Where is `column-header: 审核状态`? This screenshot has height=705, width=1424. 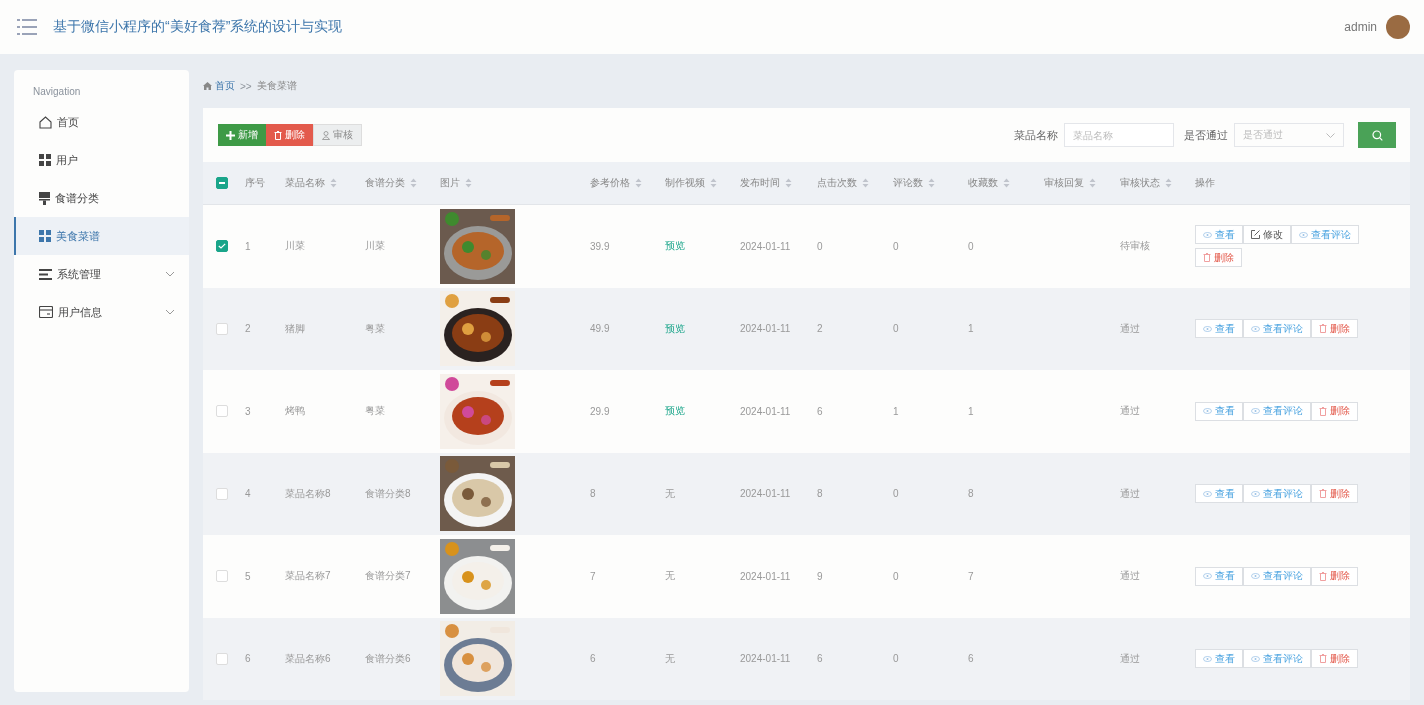 column-header: 审核状态 is located at coordinates (1146, 183).